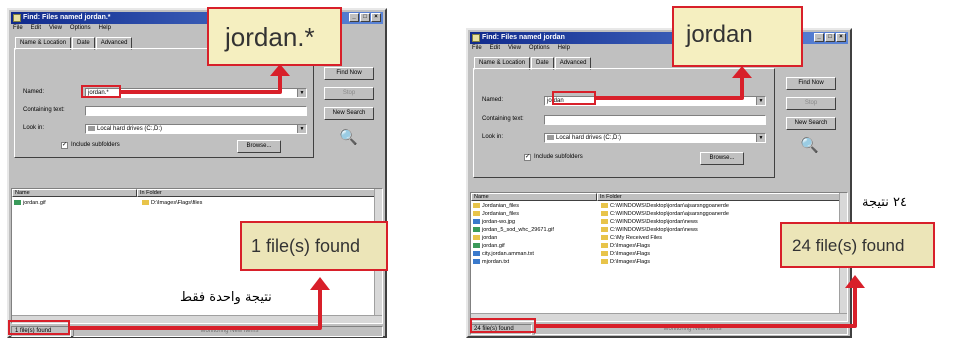  I want to click on arrowhead-right-named, so click(742, 72).